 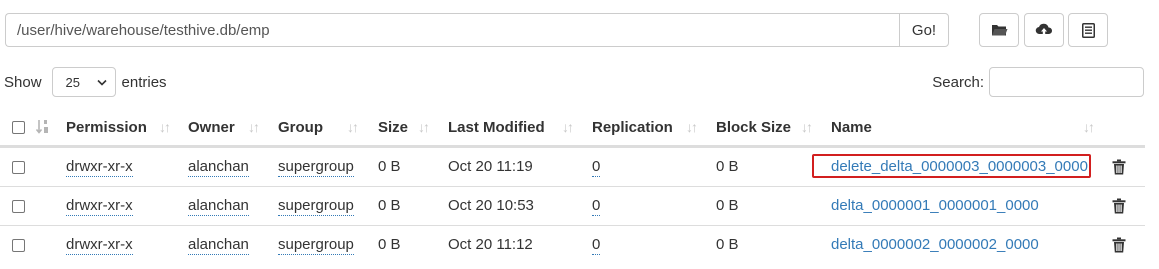 I want to click on column-header-size: Size, so click(x=393, y=127).